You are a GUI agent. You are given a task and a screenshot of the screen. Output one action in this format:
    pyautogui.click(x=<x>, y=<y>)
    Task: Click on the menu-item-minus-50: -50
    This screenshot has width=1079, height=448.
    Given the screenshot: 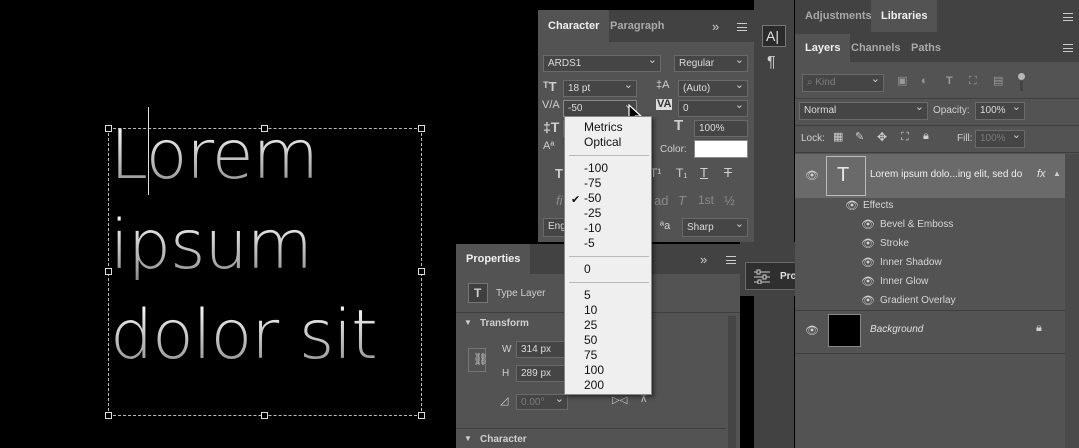 What is the action you would take?
    pyautogui.click(x=592, y=198)
    